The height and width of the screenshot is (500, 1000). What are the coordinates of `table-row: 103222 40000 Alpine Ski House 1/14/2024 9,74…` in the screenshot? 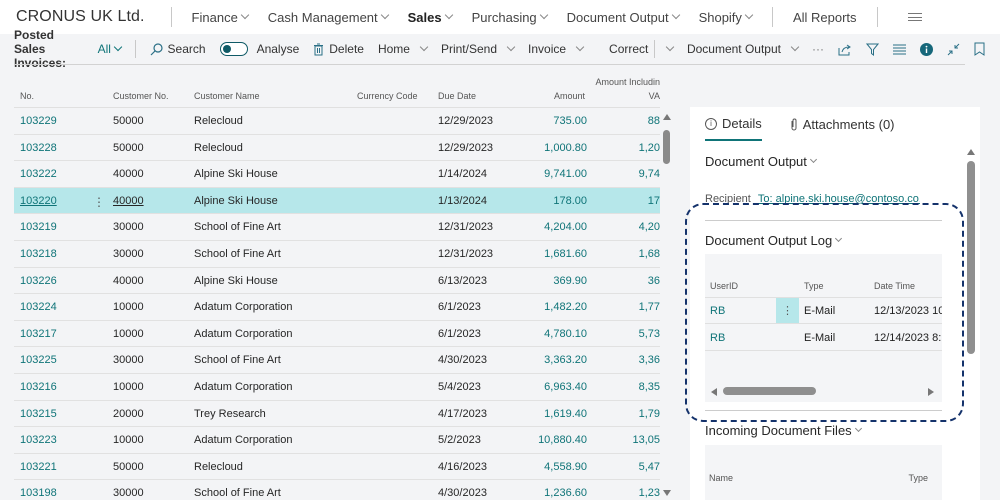 It's located at (337, 174).